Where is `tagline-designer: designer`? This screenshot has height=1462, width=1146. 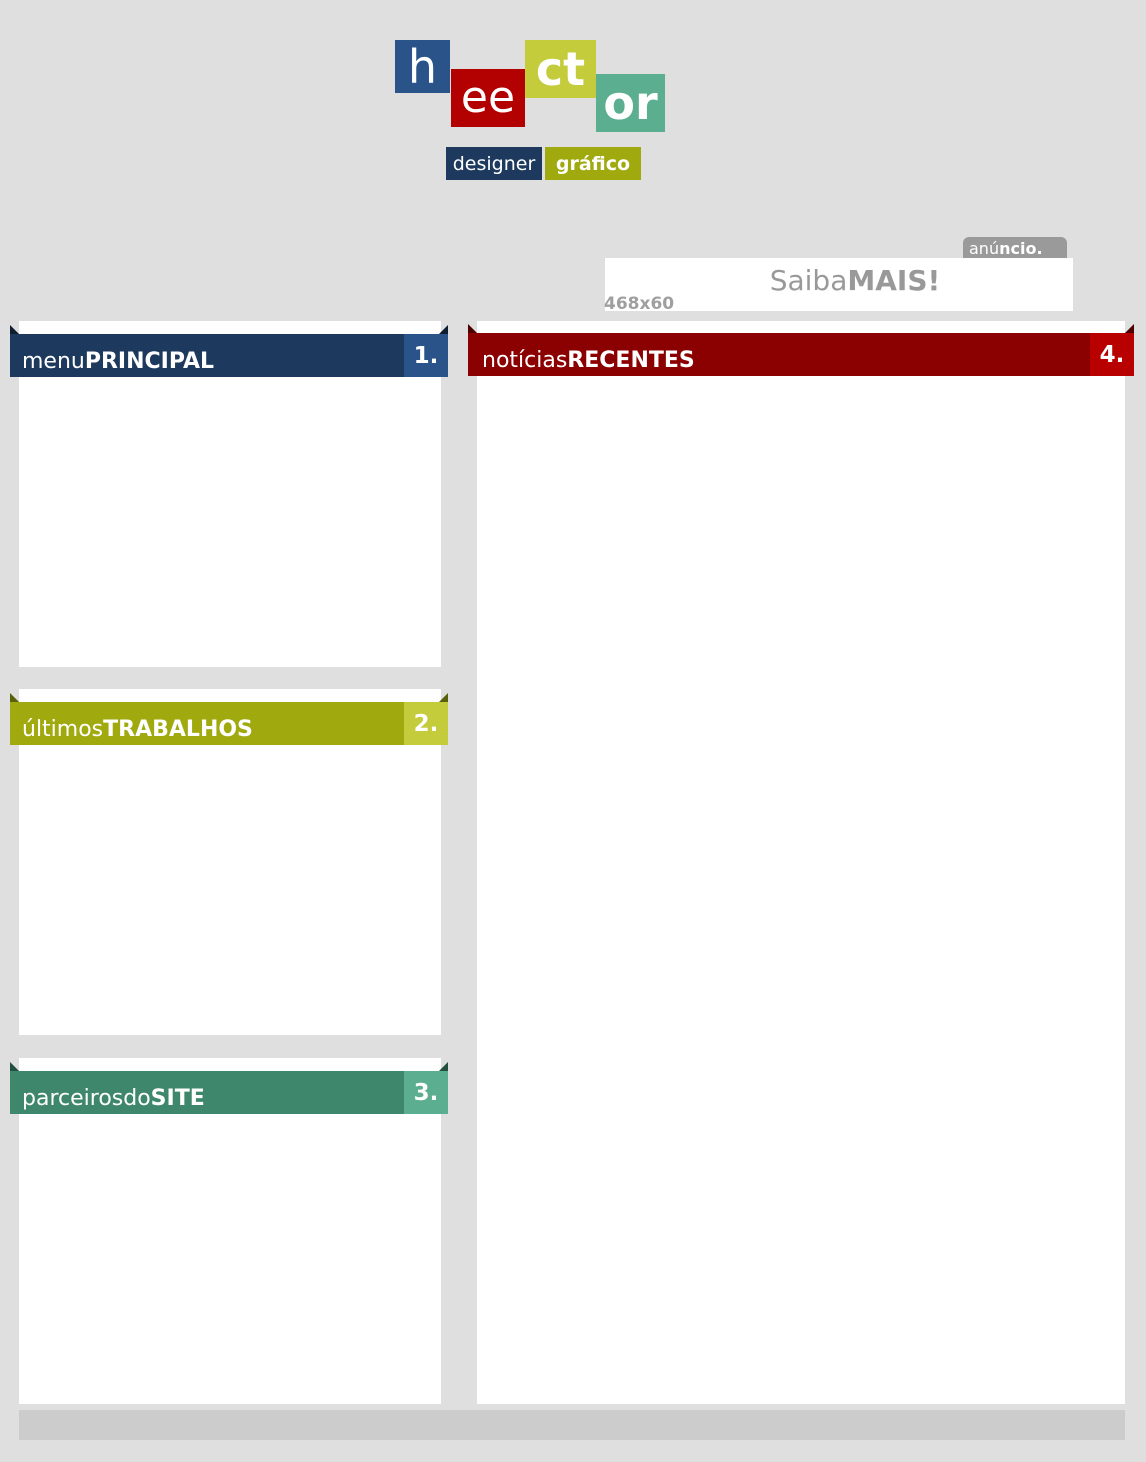 tagline-designer: designer is located at coordinates (494, 163).